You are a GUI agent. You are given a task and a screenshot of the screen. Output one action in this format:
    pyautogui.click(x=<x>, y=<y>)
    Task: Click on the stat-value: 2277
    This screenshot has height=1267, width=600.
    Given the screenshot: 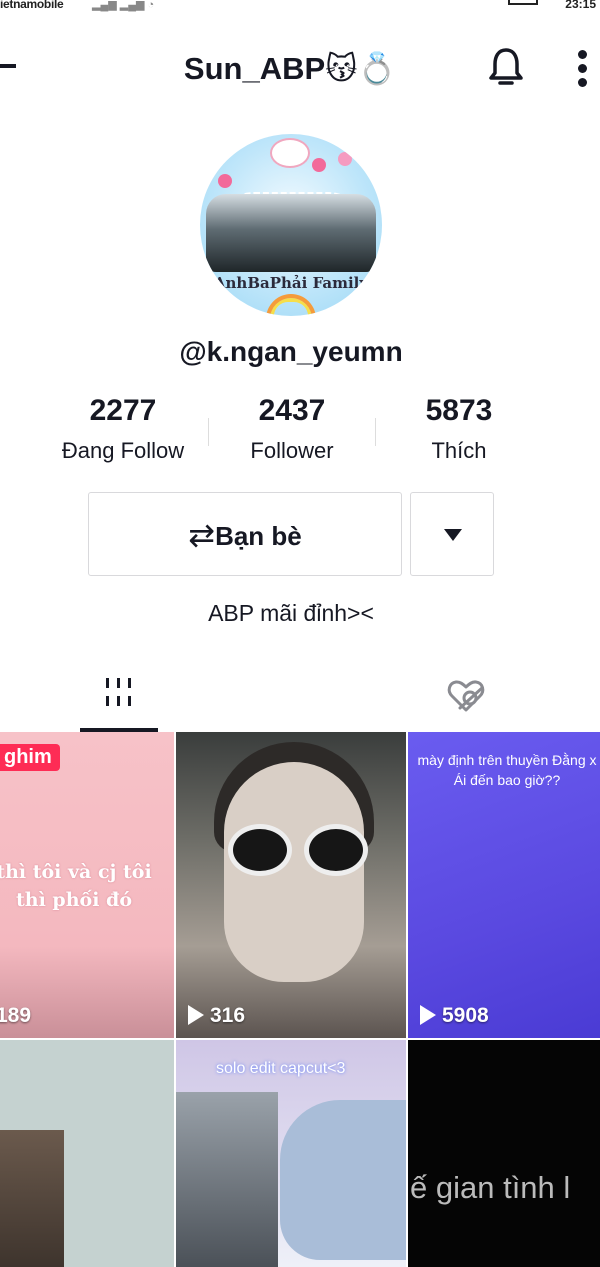 What is the action you would take?
    pyautogui.click(x=123, y=410)
    